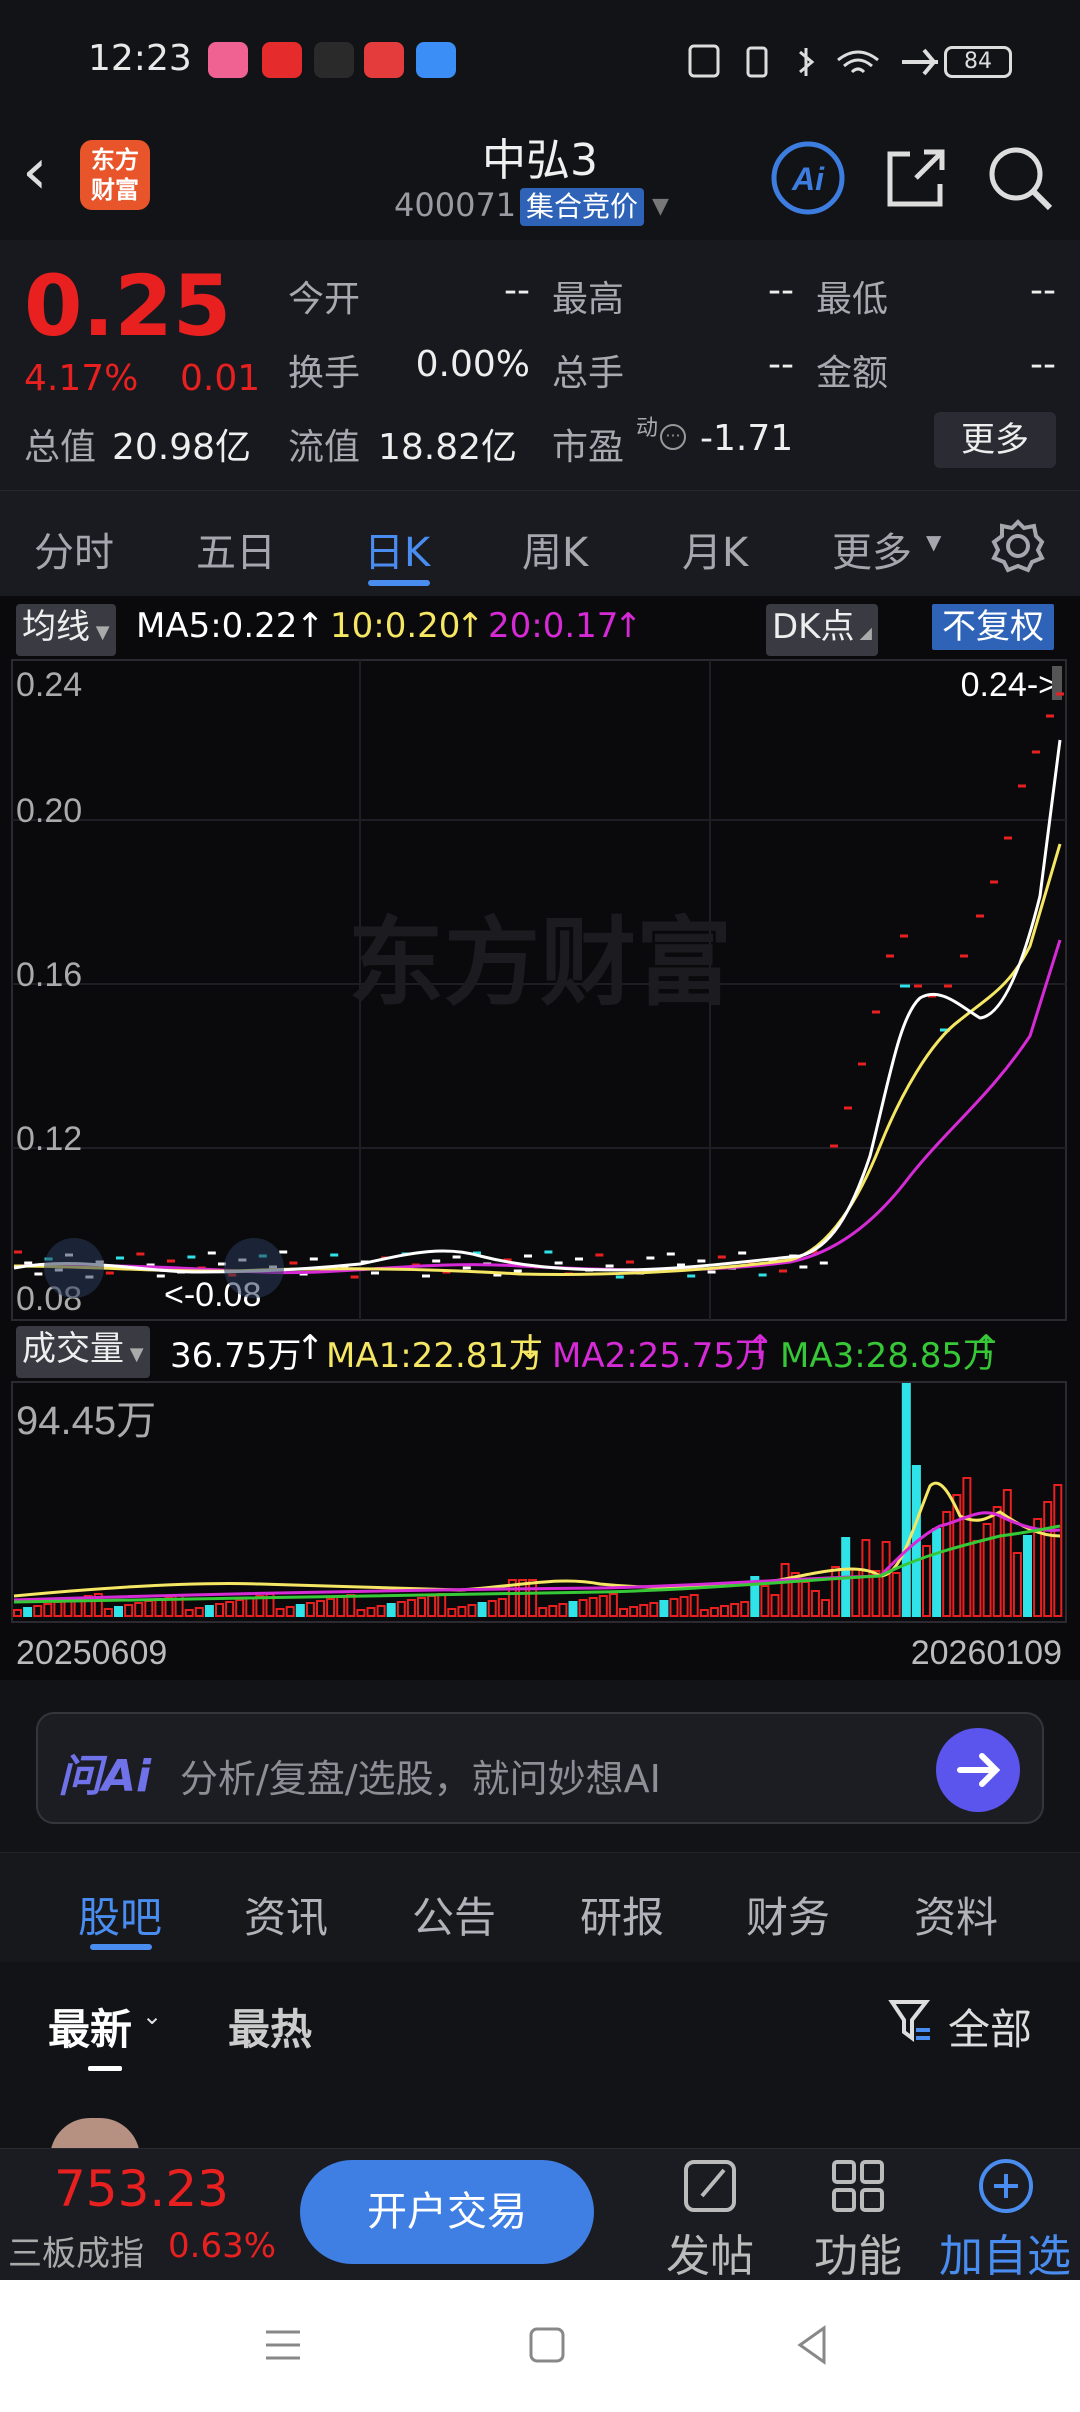 This screenshot has height=2412, width=1080. Describe the element at coordinates (813, 627) in the screenshot. I see `dk-point-label: DK点` at that location.